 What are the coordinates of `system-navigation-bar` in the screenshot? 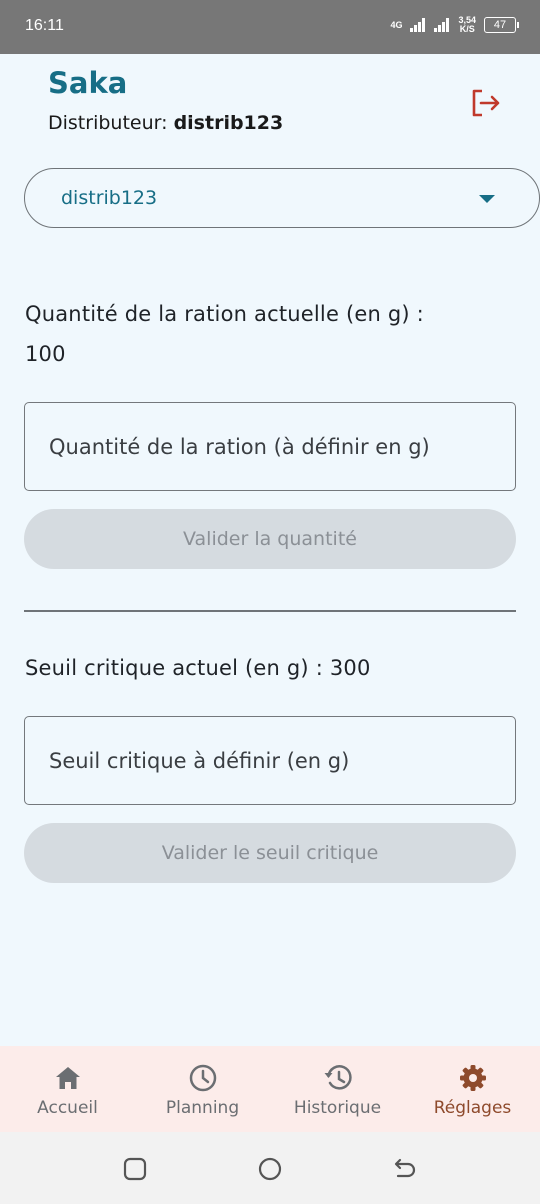 It's located at (270, 1168).